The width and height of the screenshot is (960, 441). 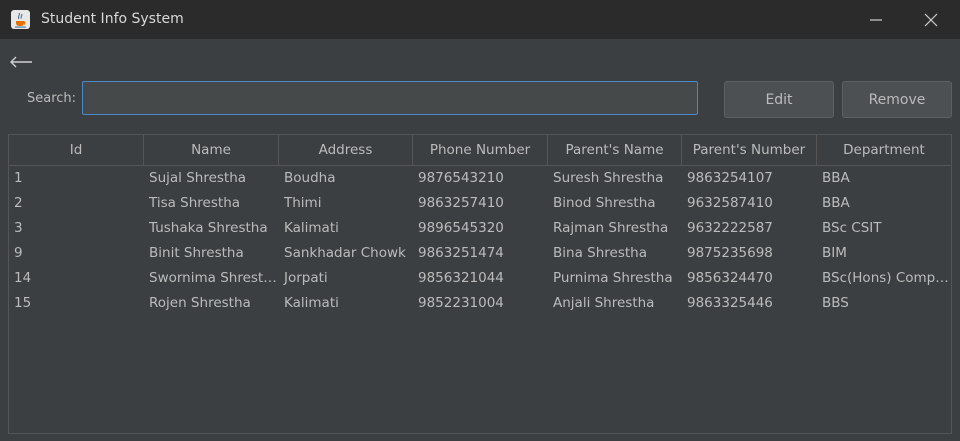 I want to click on cell-address: Boudha, so click(x=310, y=178).